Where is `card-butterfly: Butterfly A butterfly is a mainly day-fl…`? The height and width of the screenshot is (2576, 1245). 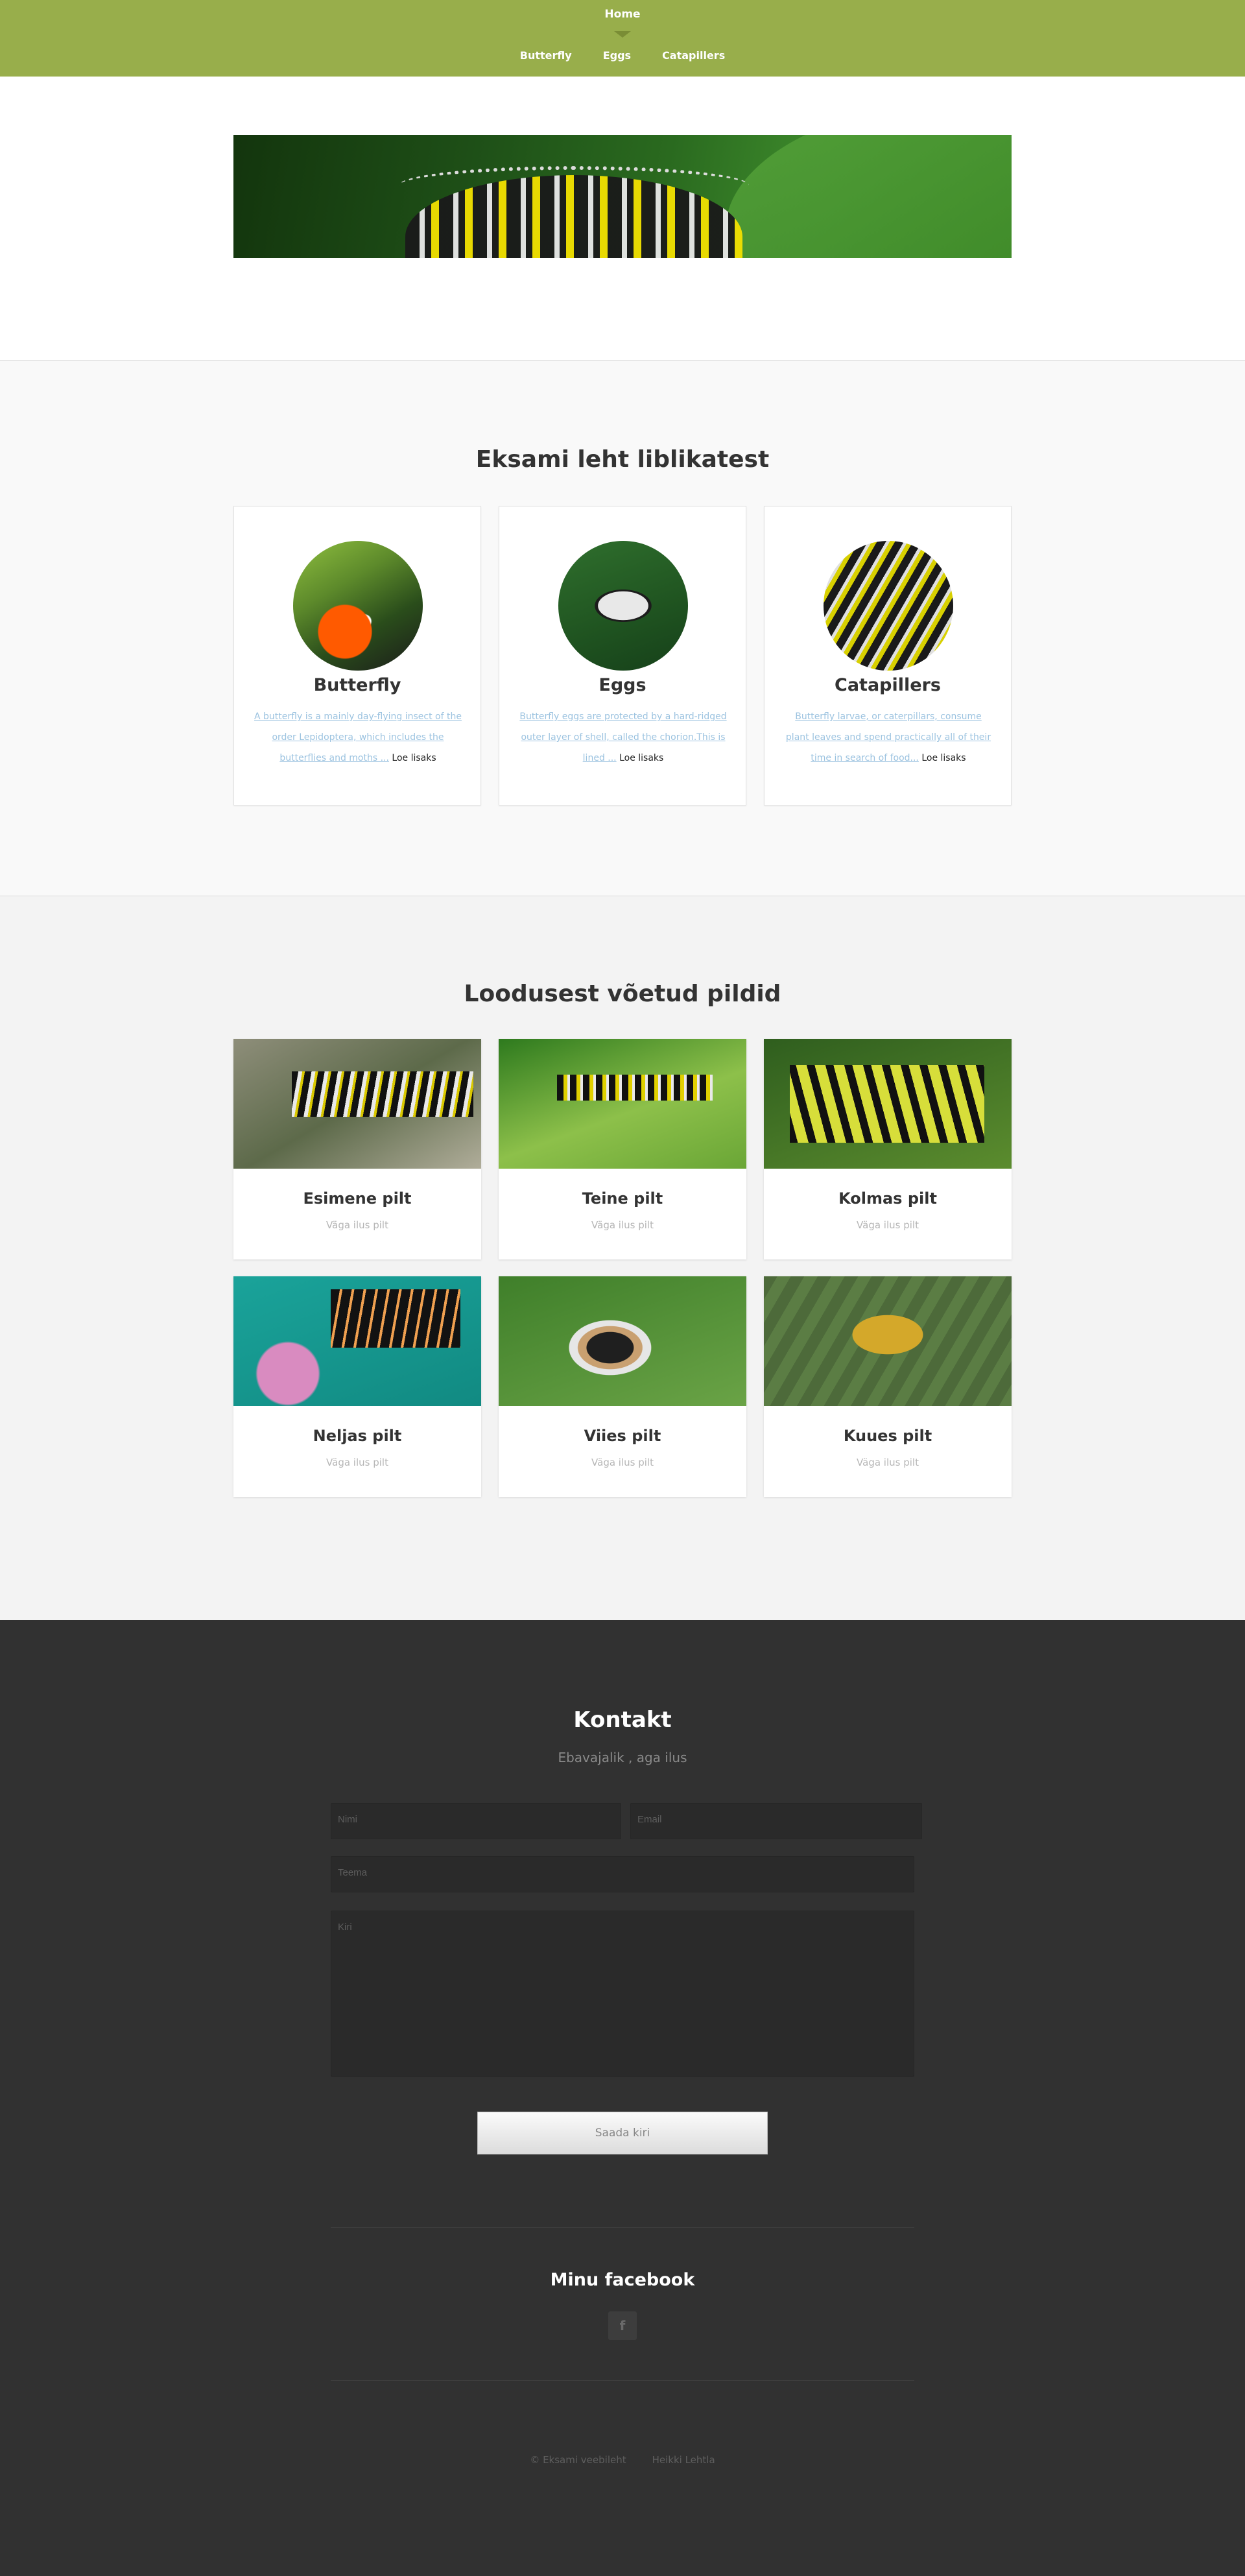 card-butterfly: Butterfly A butterfly is a mainly day-fl… is located at coordinates (357, 655).